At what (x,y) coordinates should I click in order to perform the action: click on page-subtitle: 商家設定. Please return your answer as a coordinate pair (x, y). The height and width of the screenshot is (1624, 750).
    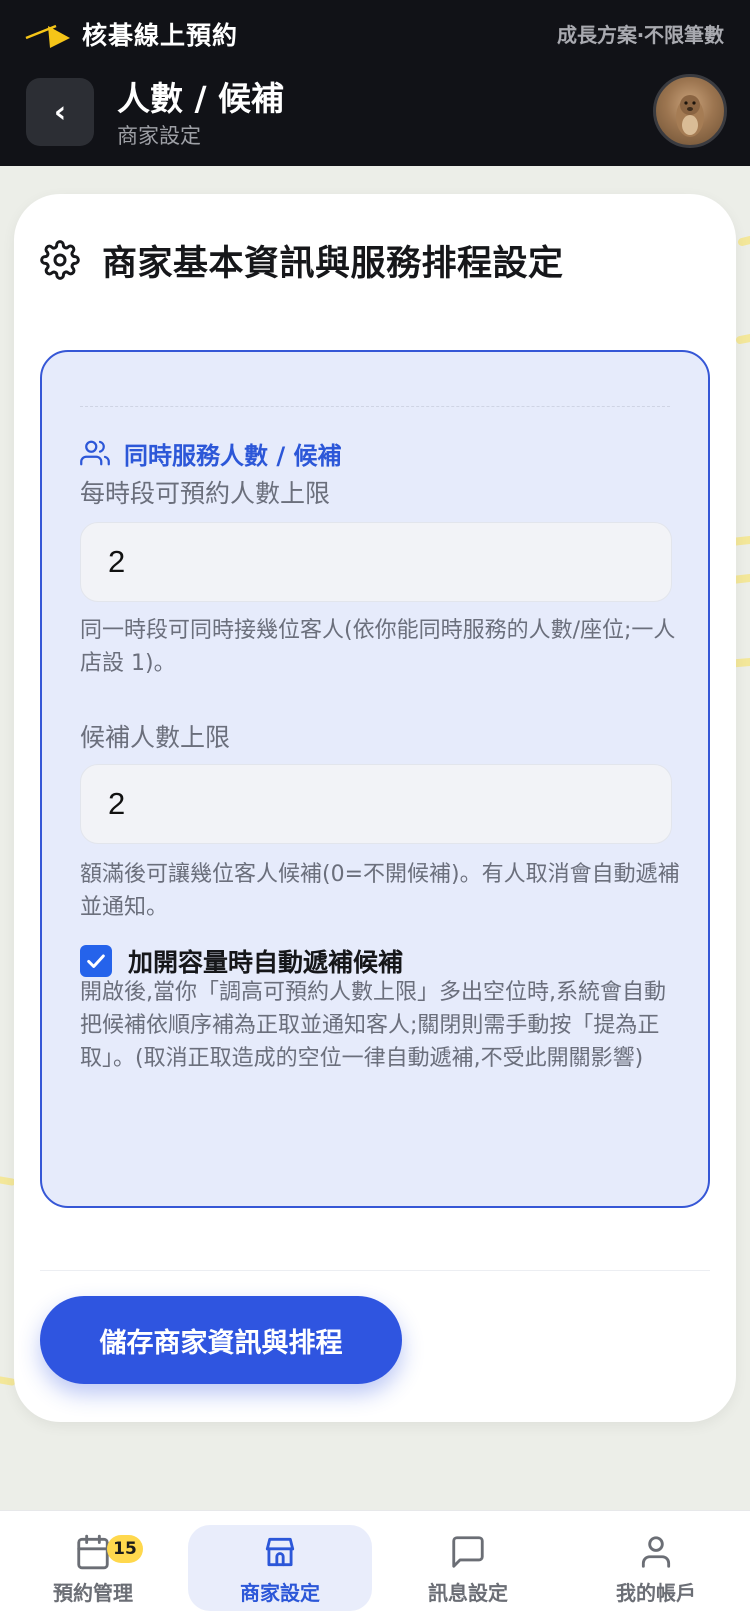
    Looking at the image, I should click on (159, 136).